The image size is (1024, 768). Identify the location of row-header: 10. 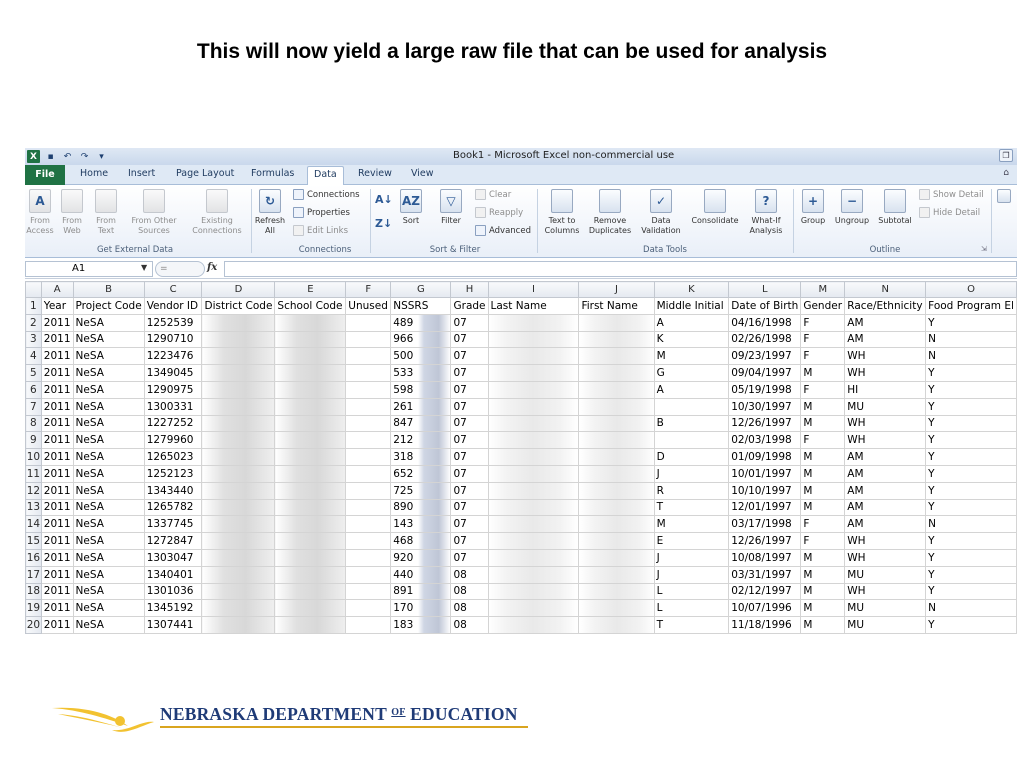
(33, 457).